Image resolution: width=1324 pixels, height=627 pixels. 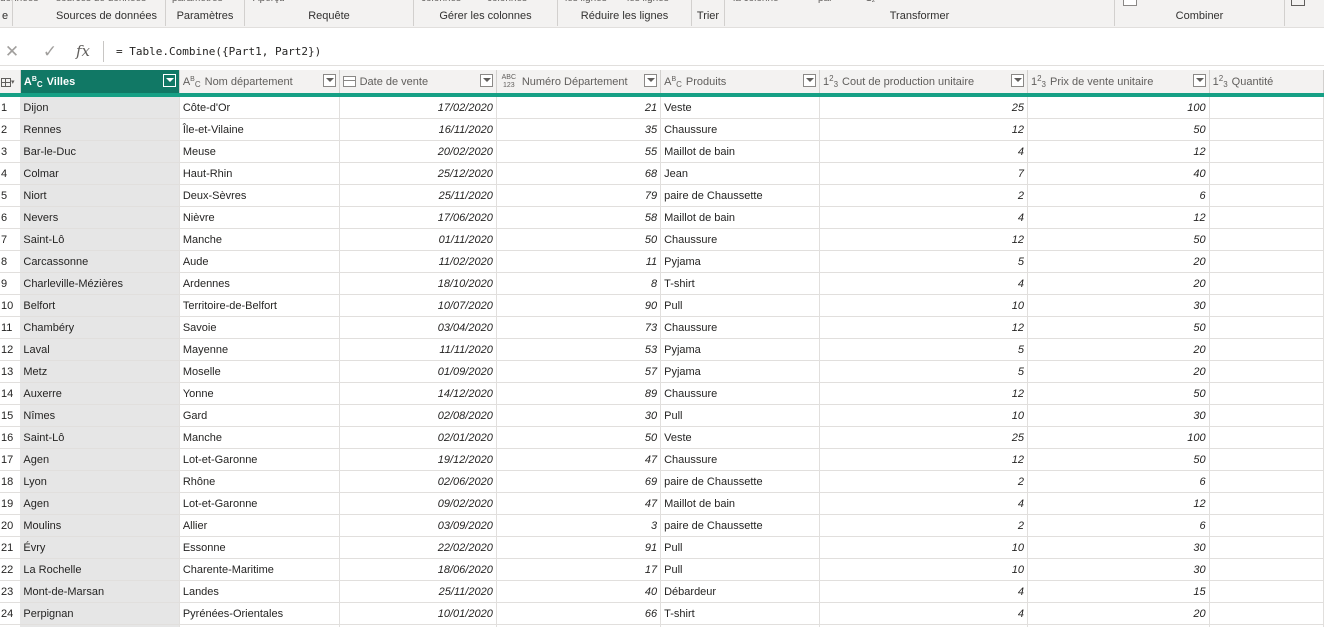 I want to click on table-cell: Ardennes, so click(x=259, y=283).